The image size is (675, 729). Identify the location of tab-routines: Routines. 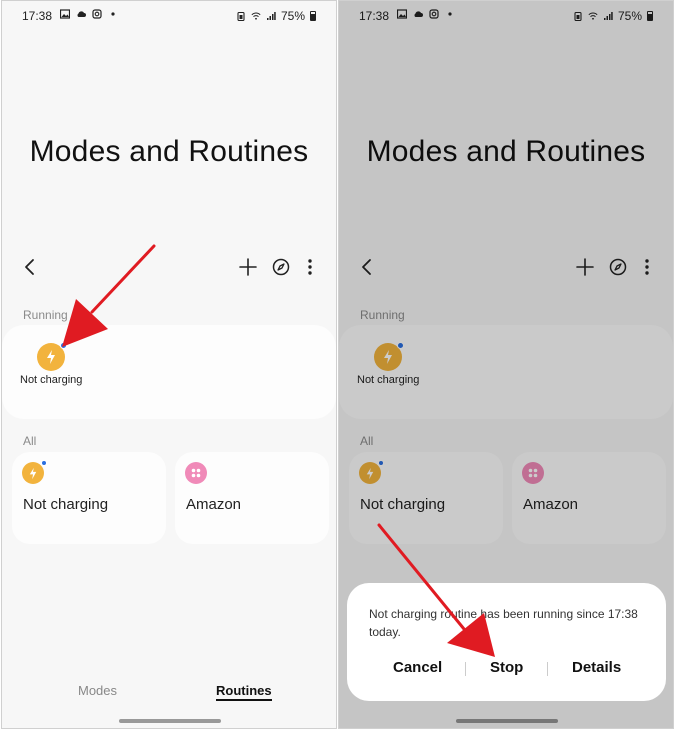
(244, 692).